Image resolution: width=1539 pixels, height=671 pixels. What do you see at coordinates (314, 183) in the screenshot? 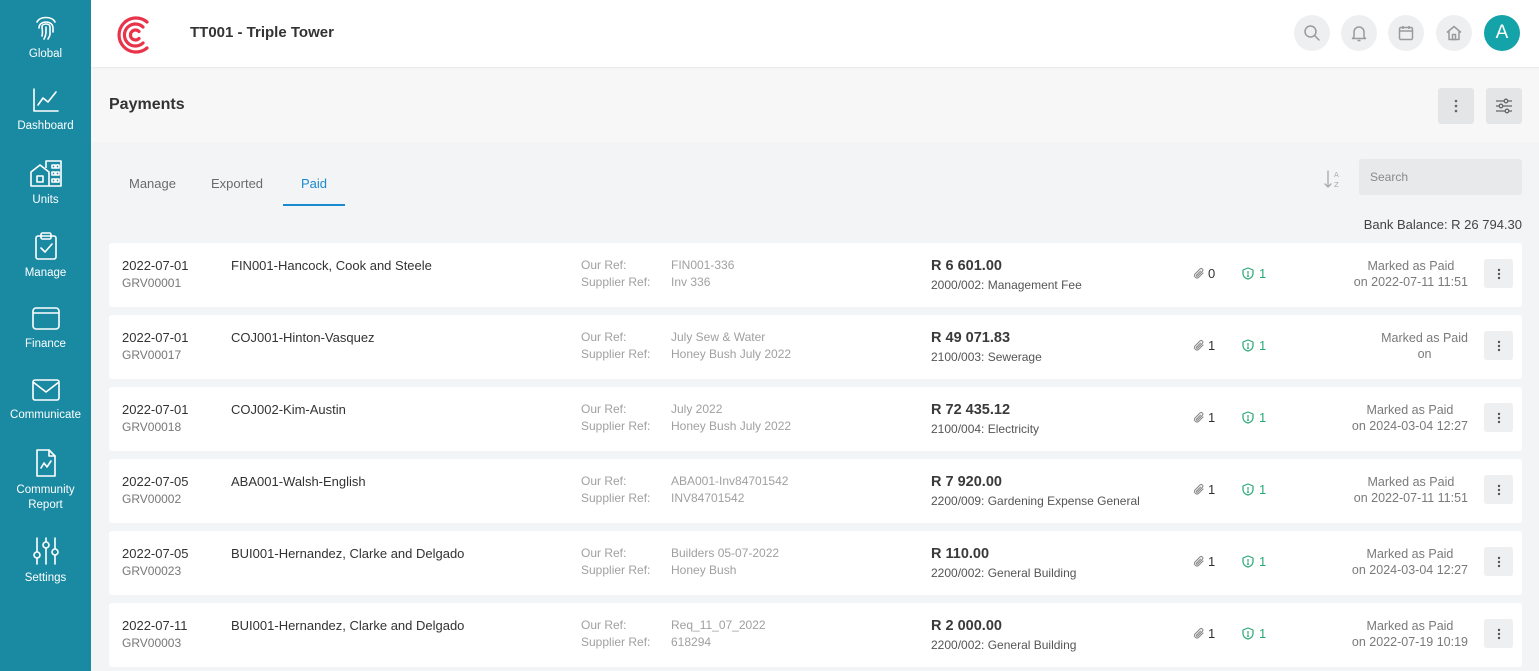
I see `tab-paid: Paid` at bounding box center [314, 183].